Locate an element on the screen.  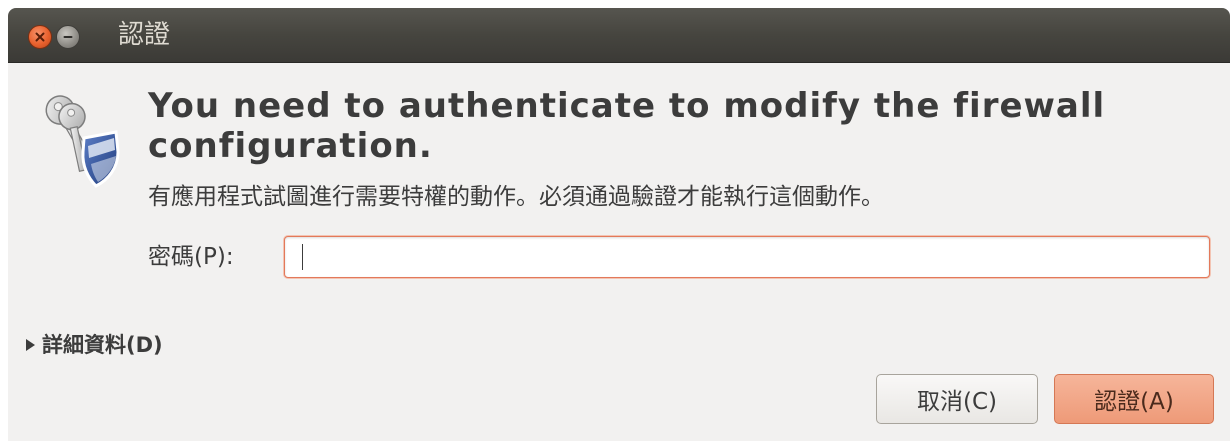
dialog-description: 有應用程式試圖進行需要特權的動作。必須通過驗證才能執行這個動作。 is located at coordinates (516, 197).